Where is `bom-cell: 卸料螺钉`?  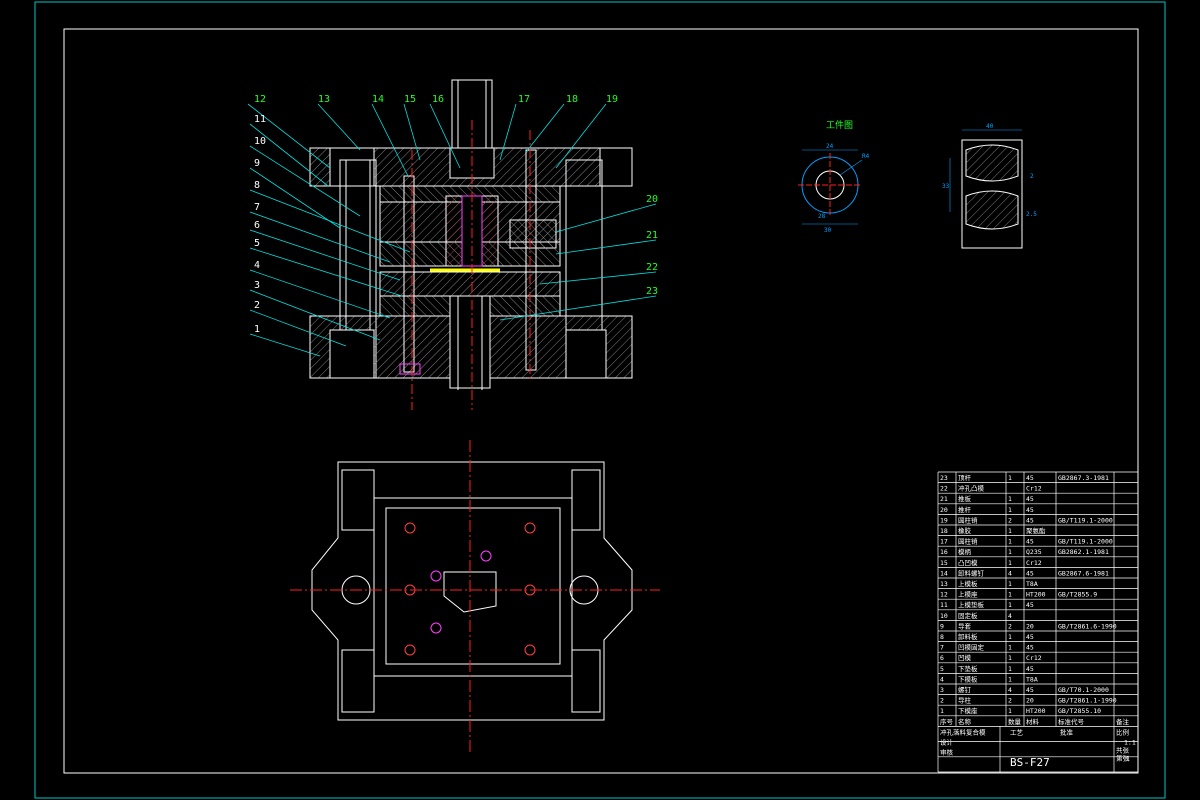 bom-cell: 卸料螺钉 is located at coordinates (971, 572).